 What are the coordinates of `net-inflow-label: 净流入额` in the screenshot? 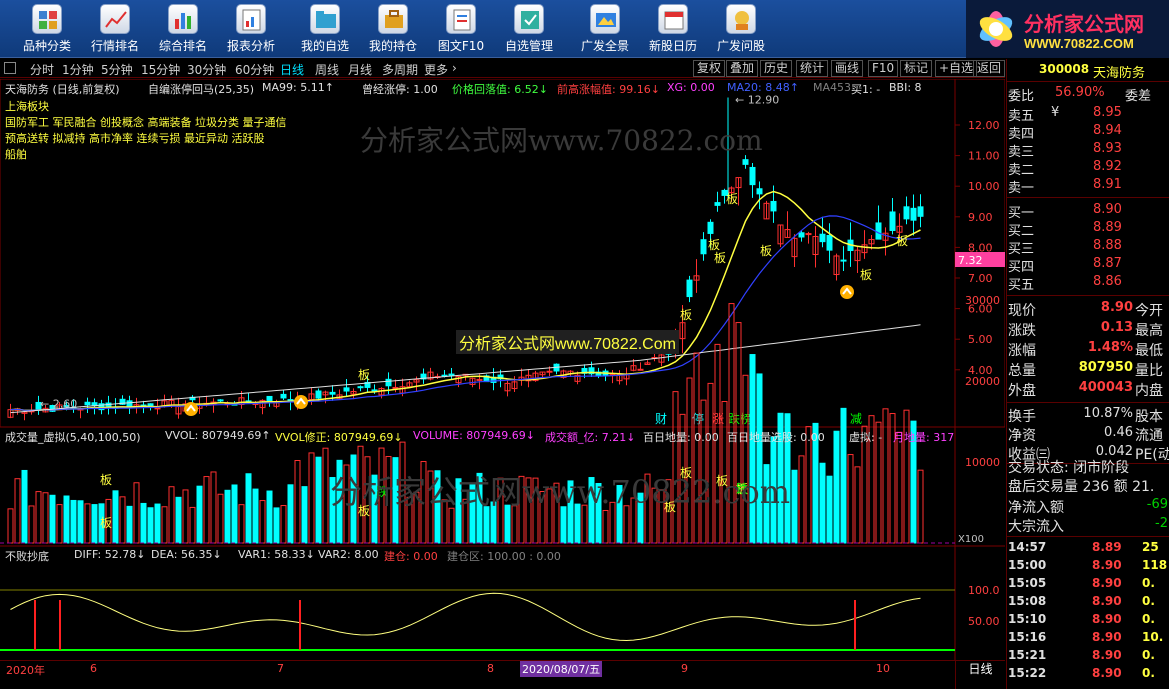 It's located at (1036, 508).